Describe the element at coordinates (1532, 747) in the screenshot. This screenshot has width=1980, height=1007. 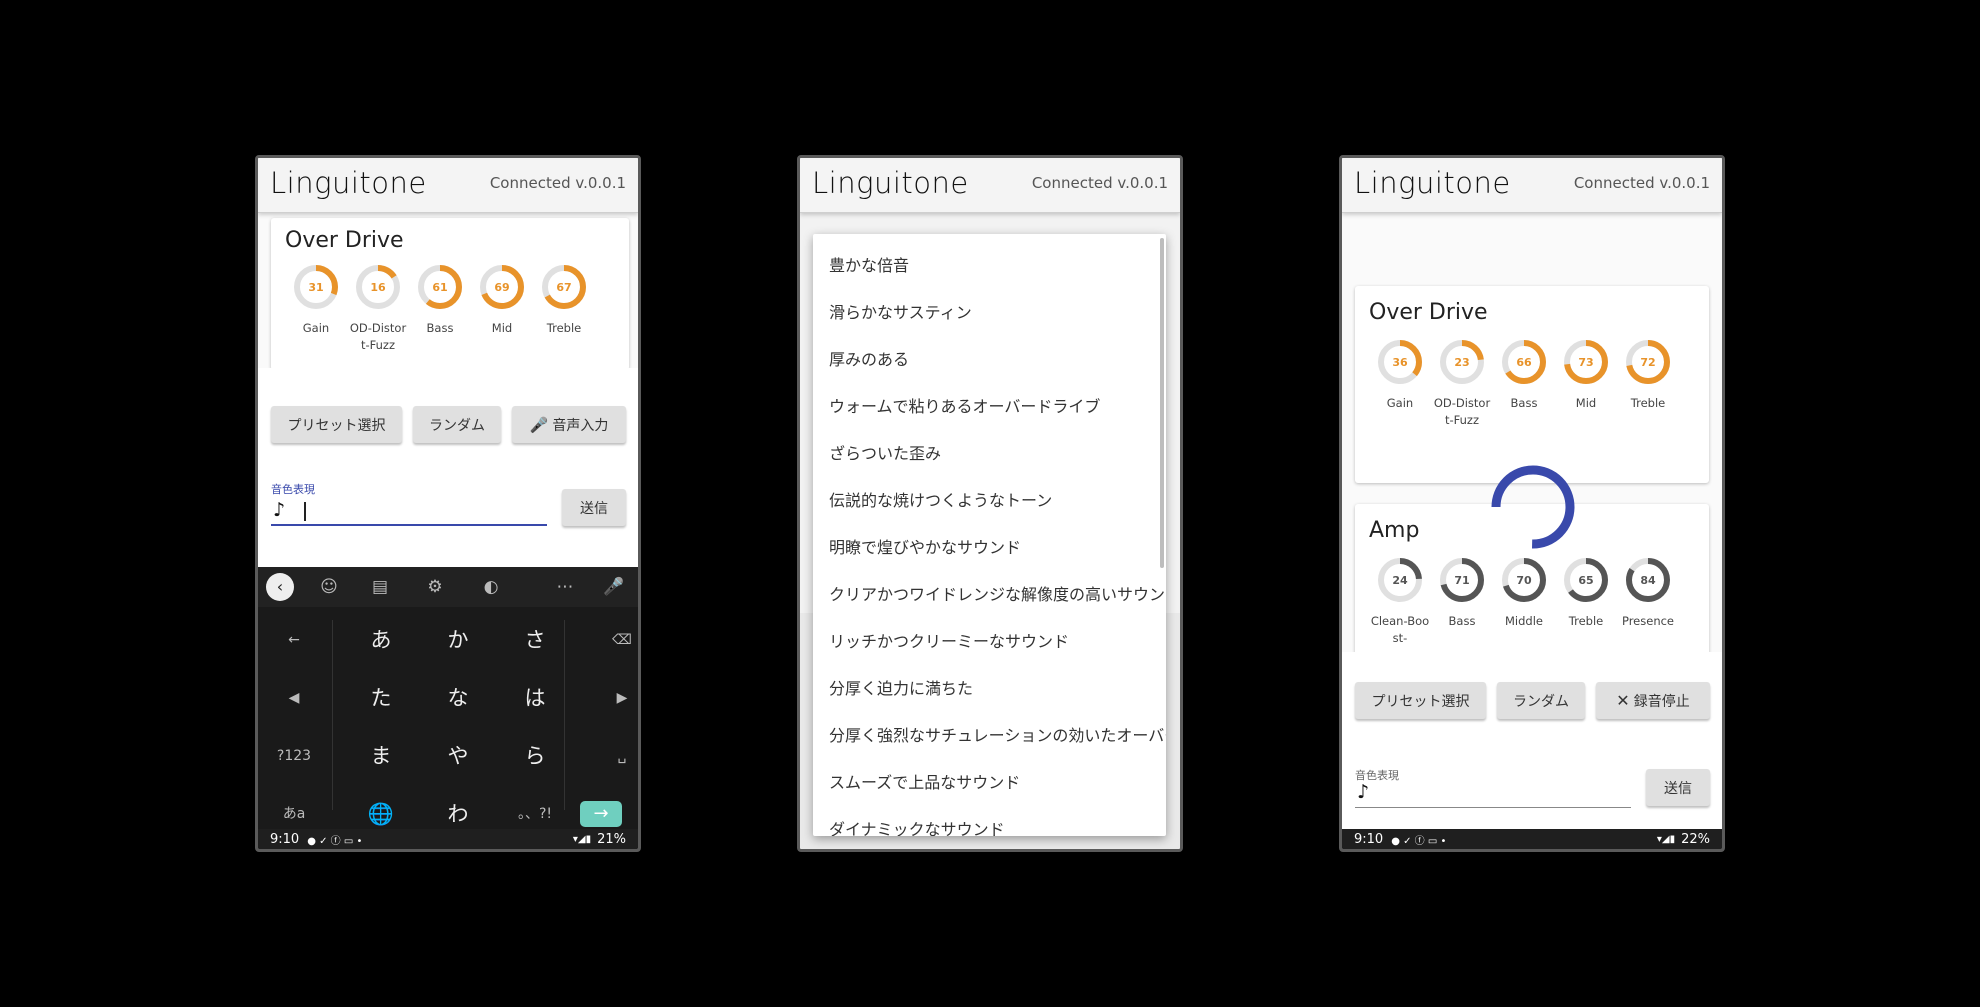
I see `controls-panel: プリセット選択 ランダム ✕ 録音停止 音色表現 ♪ 送信` at that location.